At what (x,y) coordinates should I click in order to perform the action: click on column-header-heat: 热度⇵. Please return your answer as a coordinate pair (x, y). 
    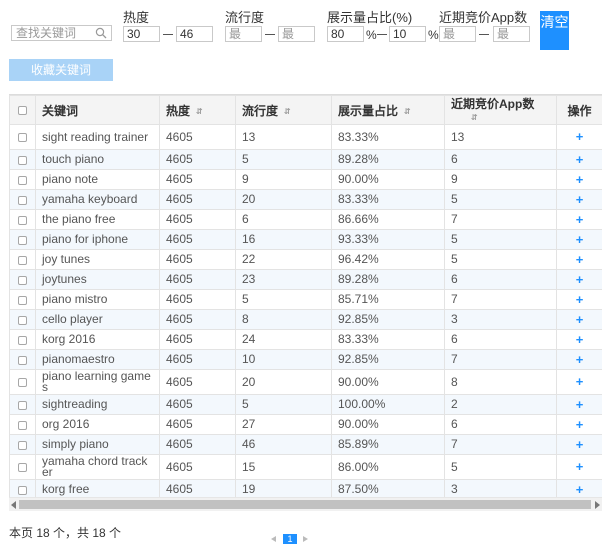
    Looking at the image, I should click on (198, 110).